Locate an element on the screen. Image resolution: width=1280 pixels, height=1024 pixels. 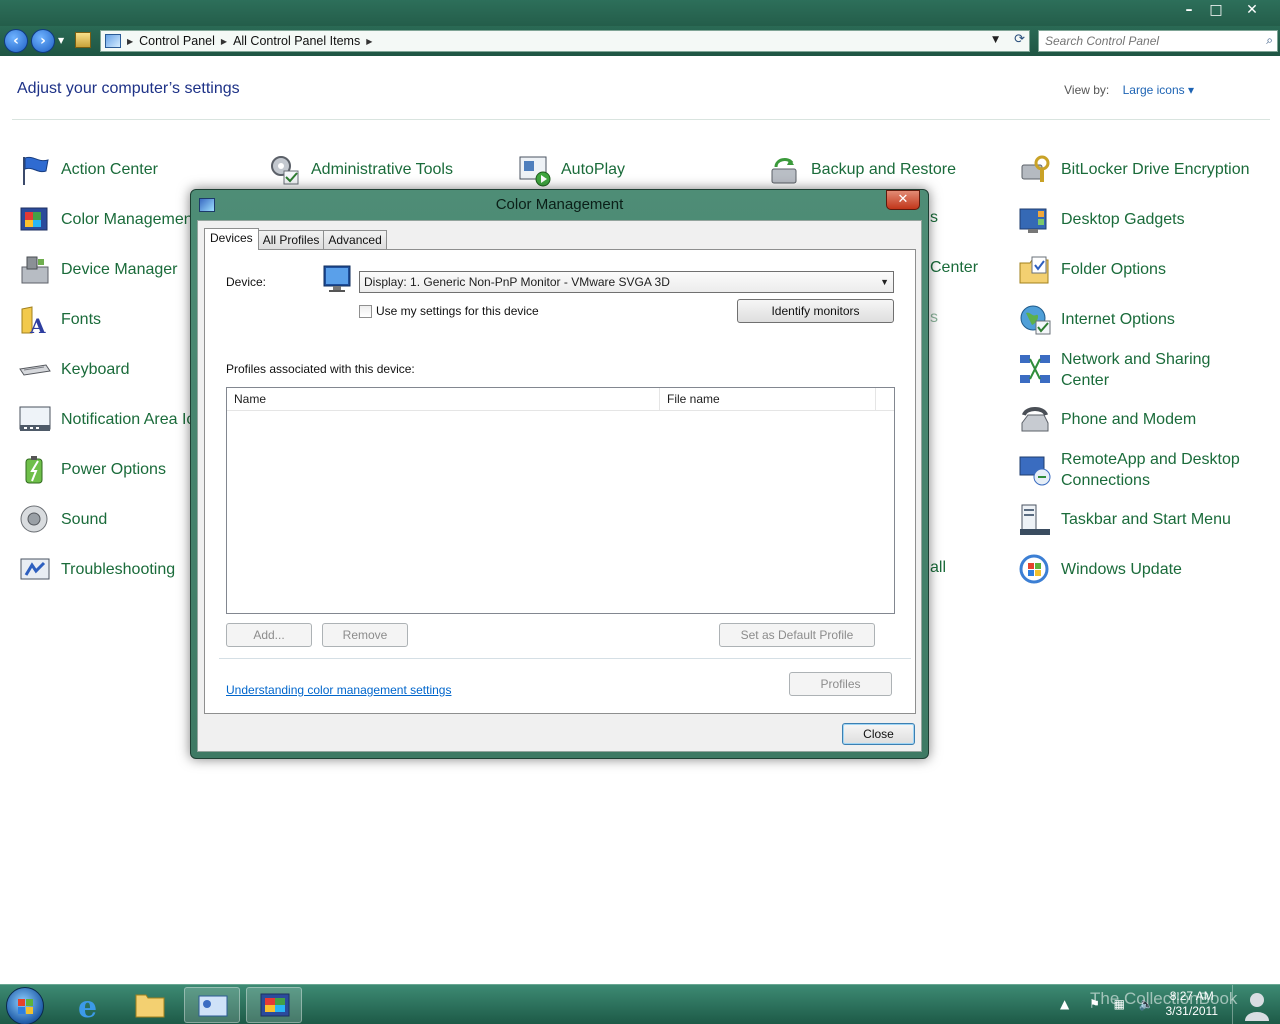
breadcrumb-control-panel: Control Panel is located at coordinates (177, 41).